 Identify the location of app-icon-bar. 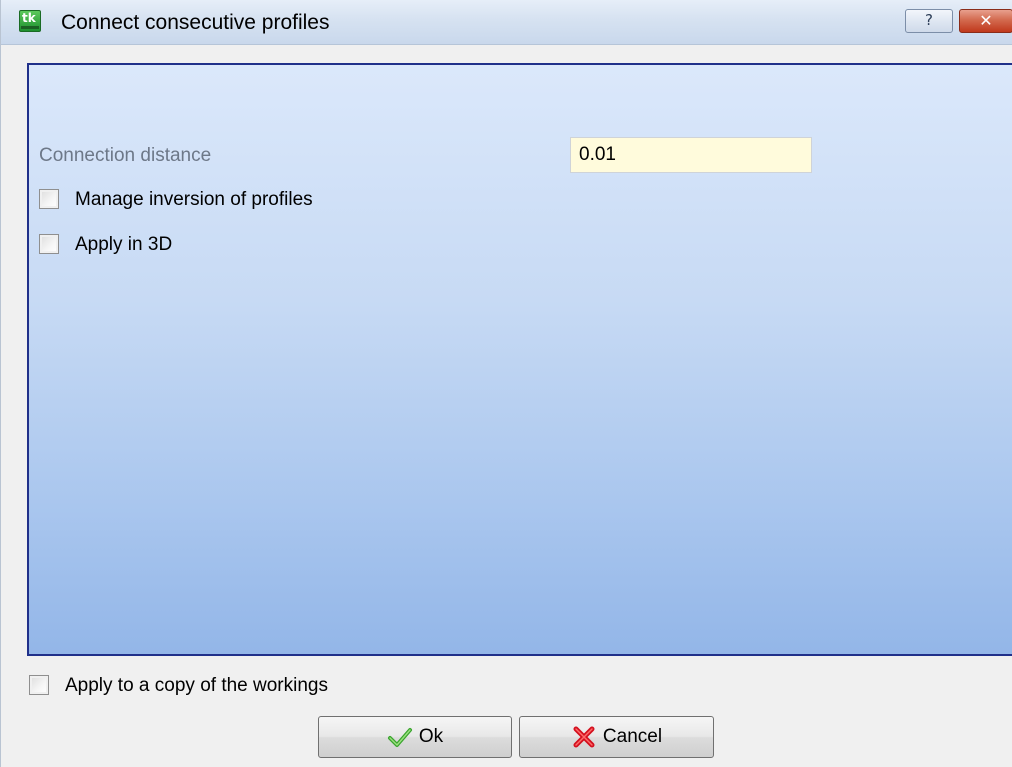
(30, 27).